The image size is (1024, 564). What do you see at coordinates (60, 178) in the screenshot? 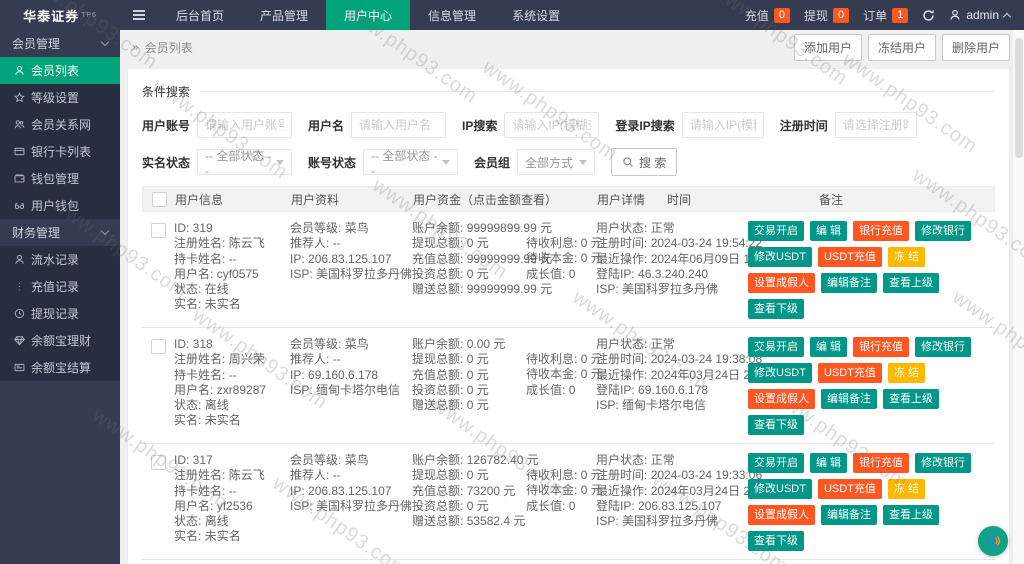
I see `sidebar-item-wallet-mgmt: 钱包管理` at bounding box center [60, 178].